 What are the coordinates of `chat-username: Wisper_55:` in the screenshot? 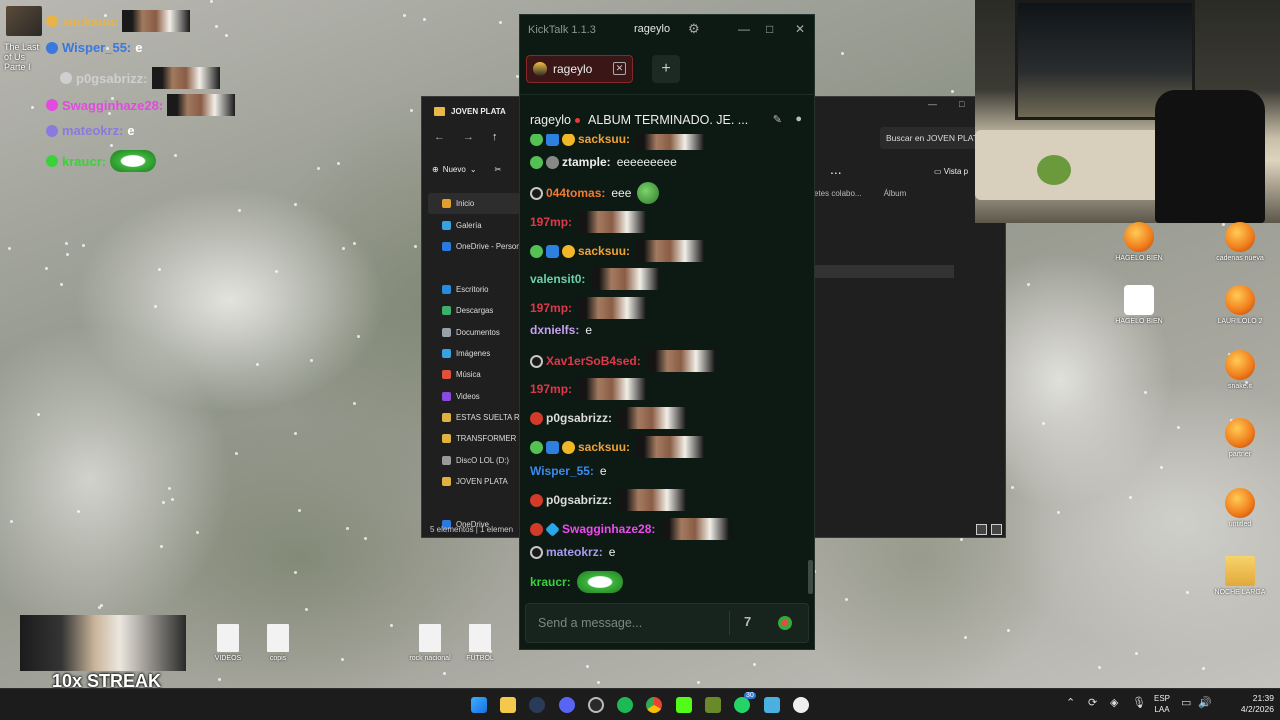 It's located at (562, 471).